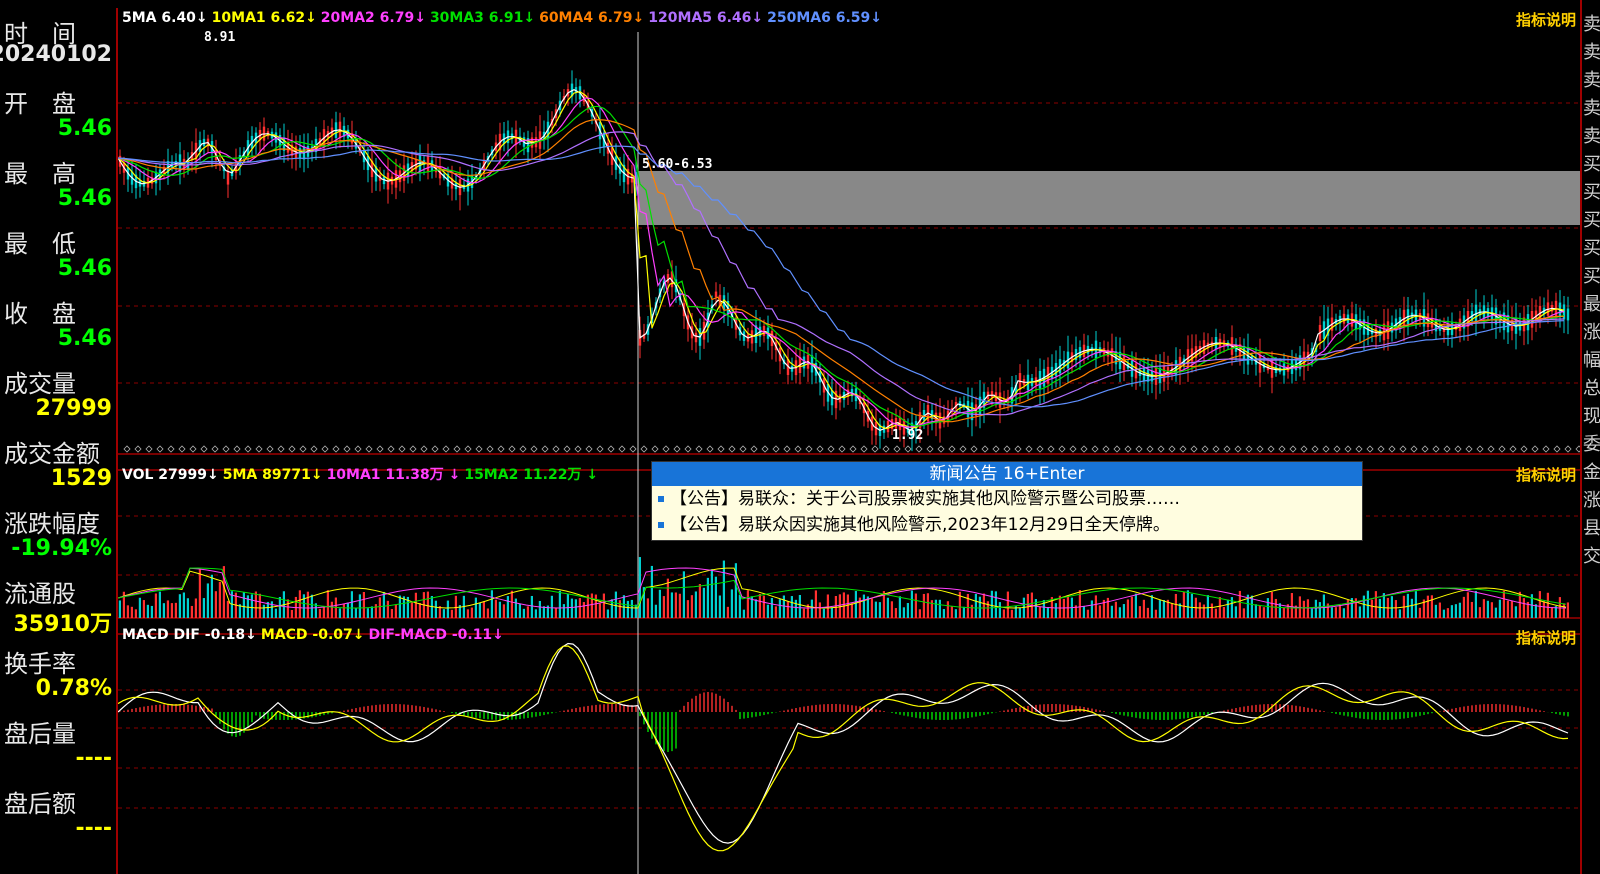  I want to click on candle-body, so click(228, 178).